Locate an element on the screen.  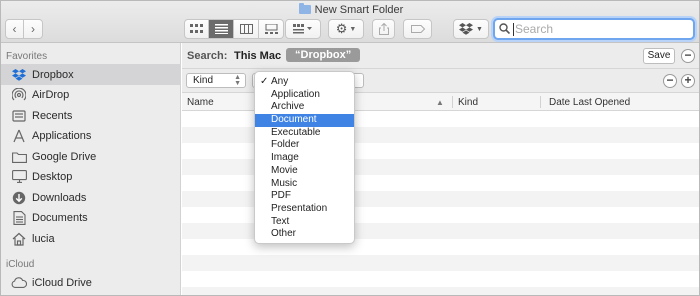
remove-search-button: − is located at coordinates (688, 56).